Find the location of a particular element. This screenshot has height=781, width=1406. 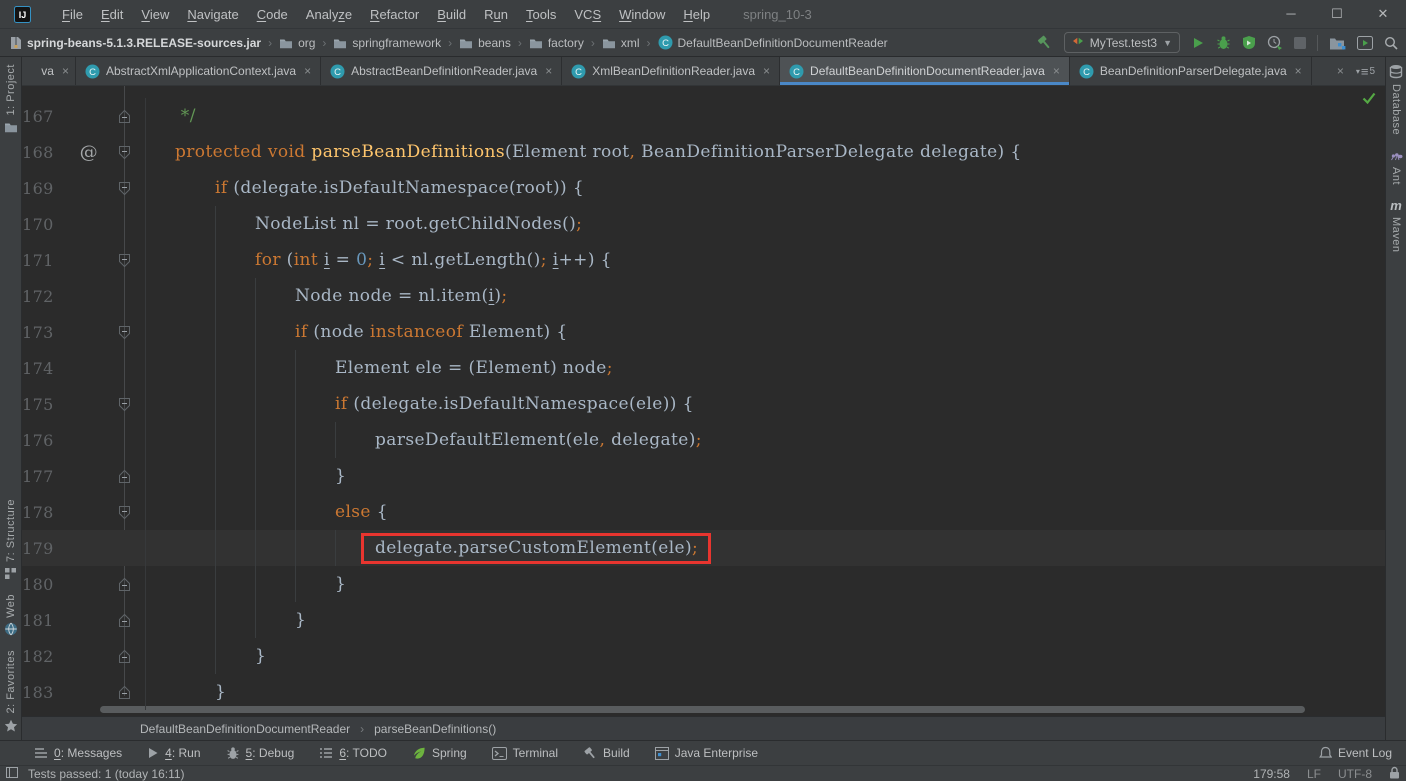

maximize-button: ☐ is located at coordinates (1337, 14).